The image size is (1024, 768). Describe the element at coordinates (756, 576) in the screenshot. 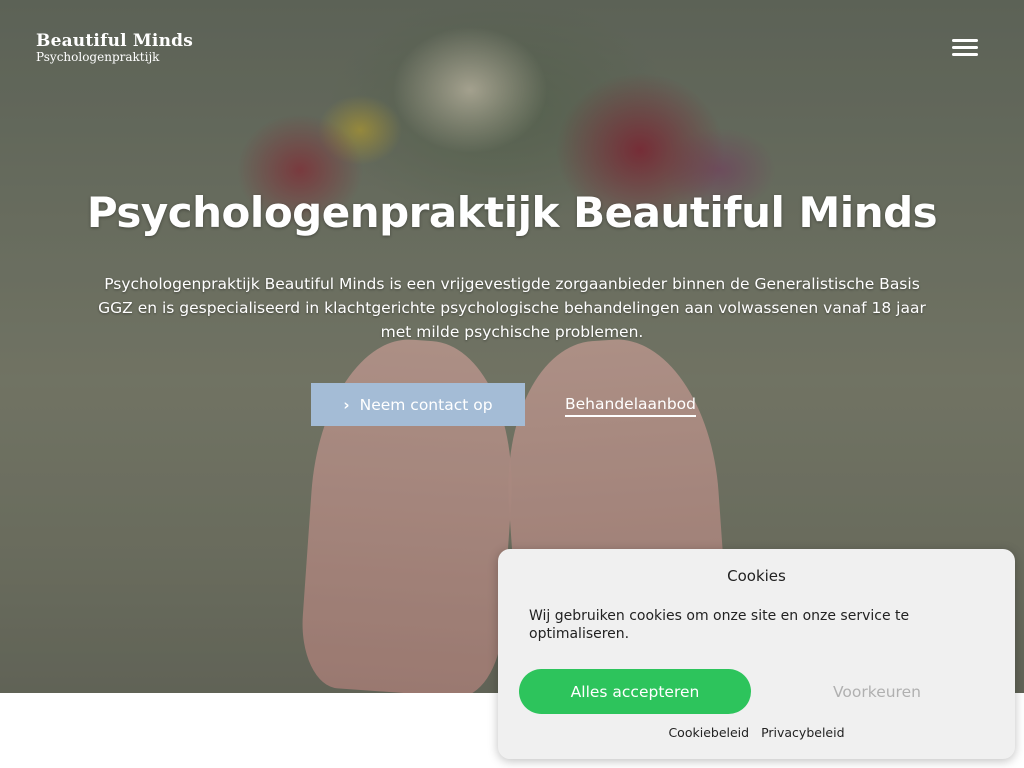

I see `cookie-banner-title: Cookies` at that location.